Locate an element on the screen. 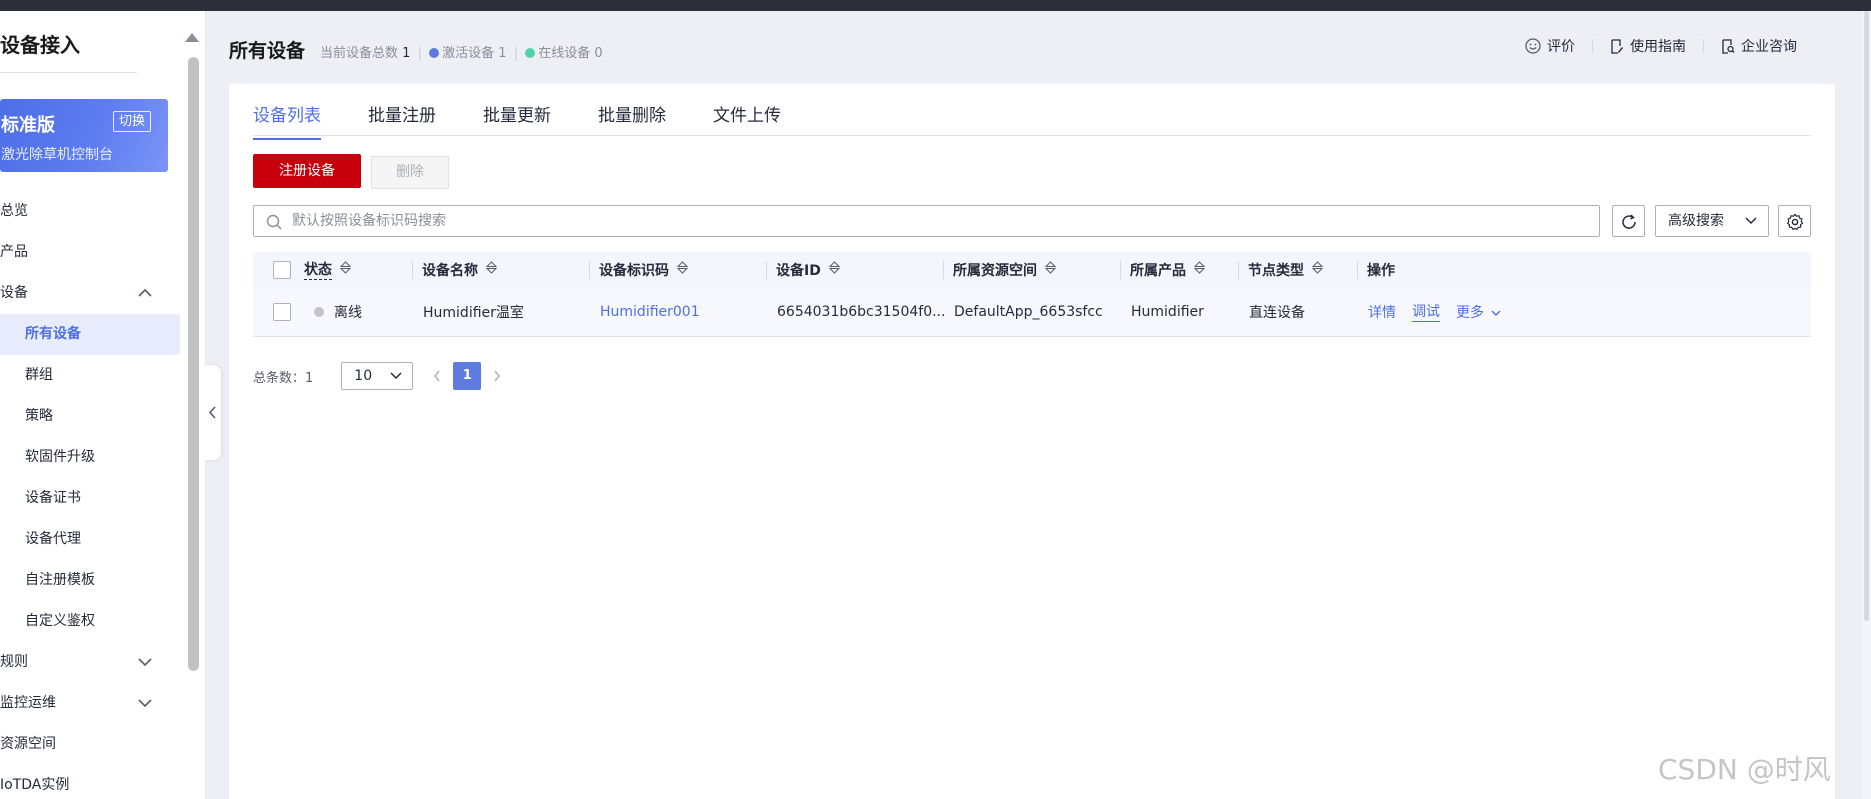 The image size is (1871, 799). pagination: 总条数：1 10 1 is located at coordinates (383, 376).